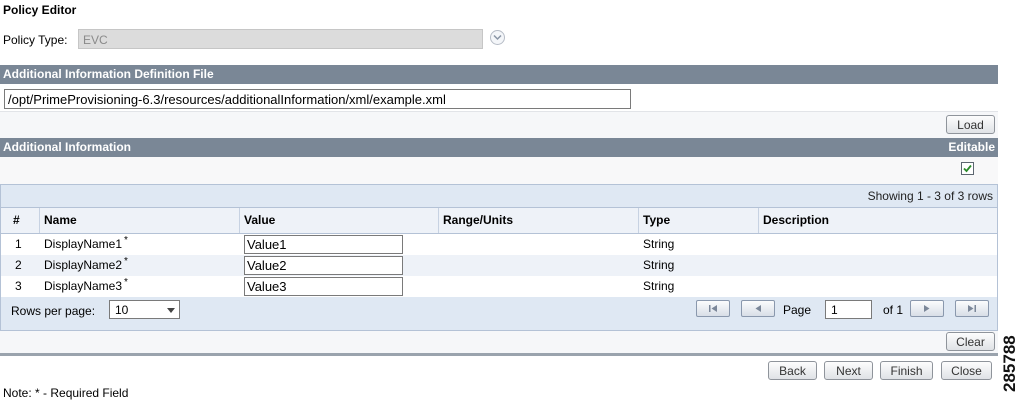 The height and width of the screenshot is (402, 1021). Describe the element at coordinates (66, 393) in the screenshot. I see `required-field-note: Note: * - Required Field` at that location.